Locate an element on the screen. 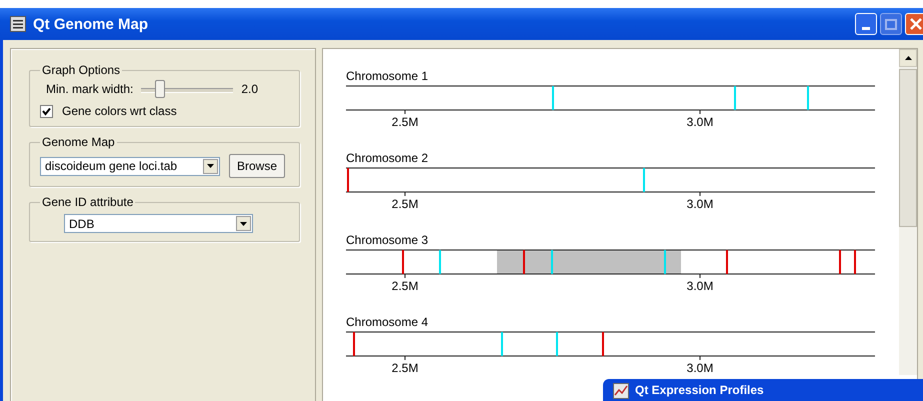  maximize-icon is located at coordinates (891, 24).